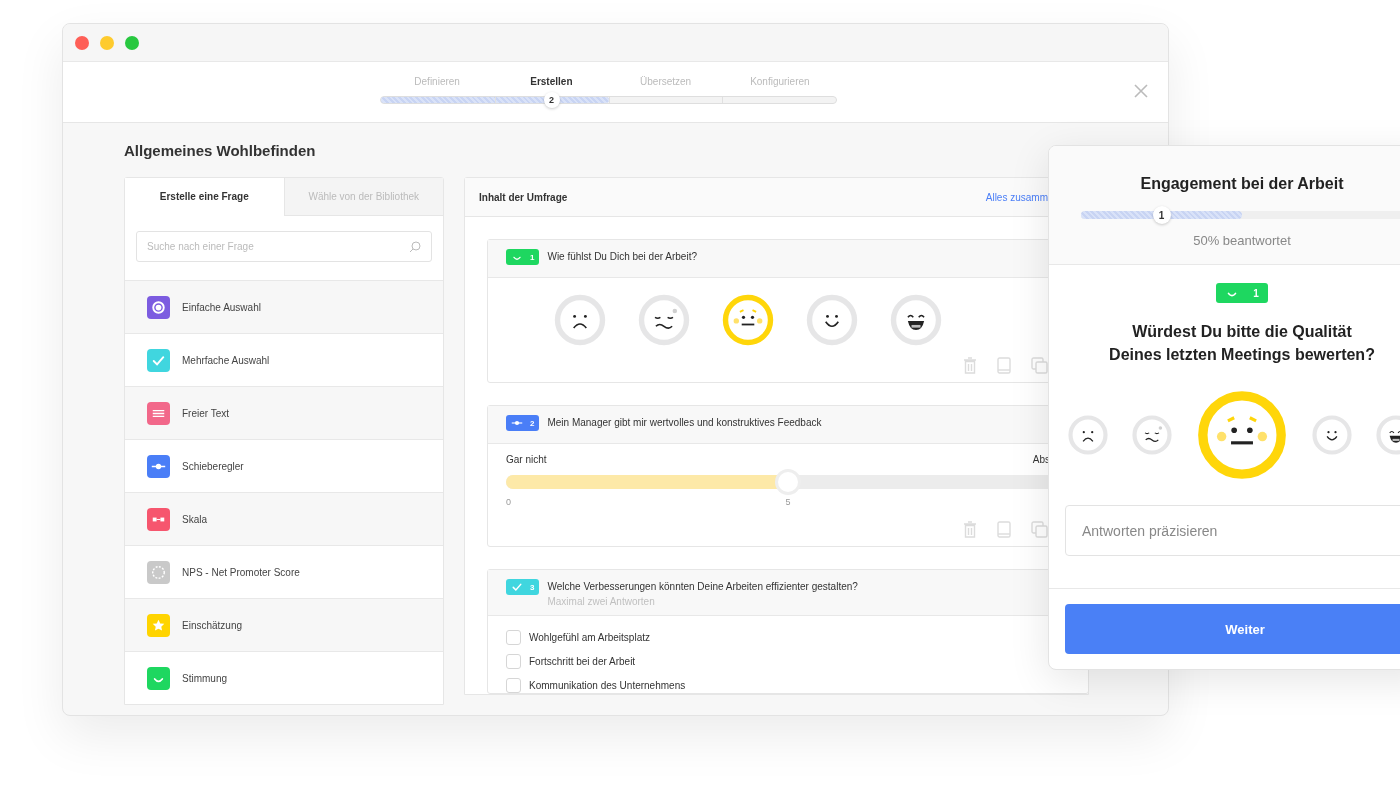 This screenshot has height=786, width=1400. I want to click on face-option, so click(916, 320).